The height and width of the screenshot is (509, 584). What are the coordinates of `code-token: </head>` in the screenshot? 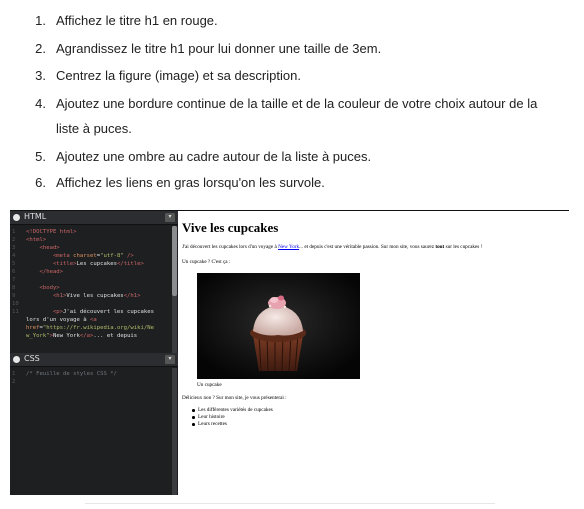 It's located at (45, 272).